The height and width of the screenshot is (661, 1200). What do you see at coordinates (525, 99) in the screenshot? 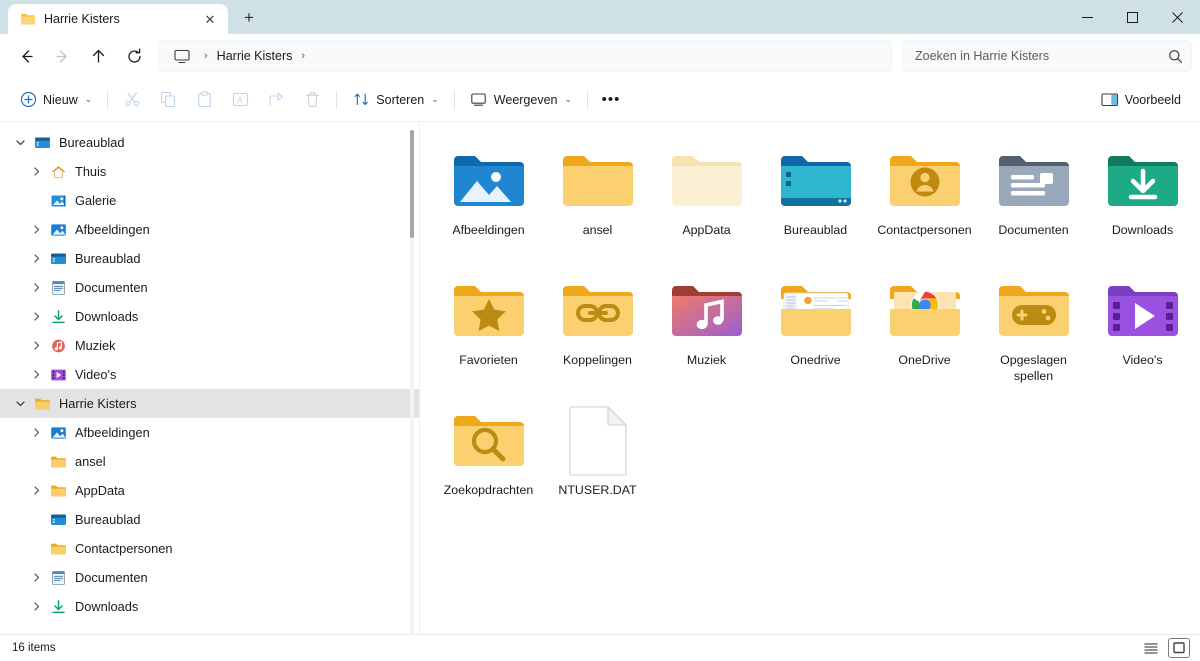
I see `view-button-label: Weergeven` at bounding box center [525, 99].